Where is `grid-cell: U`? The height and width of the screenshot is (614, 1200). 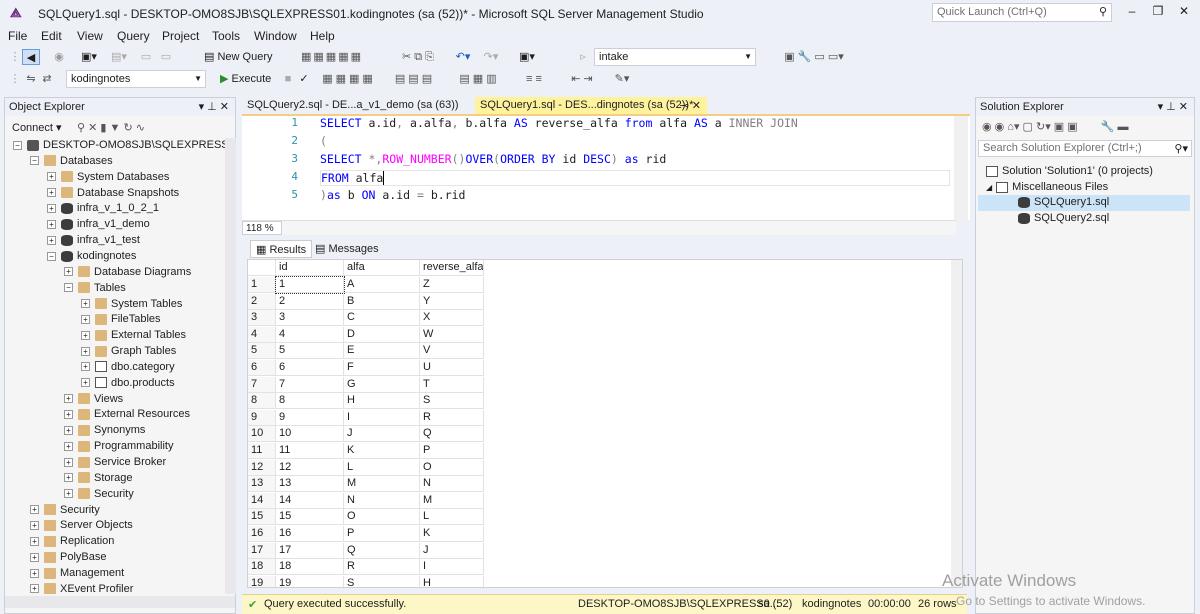 grid-cell: U is located at coordinates (452, 368).